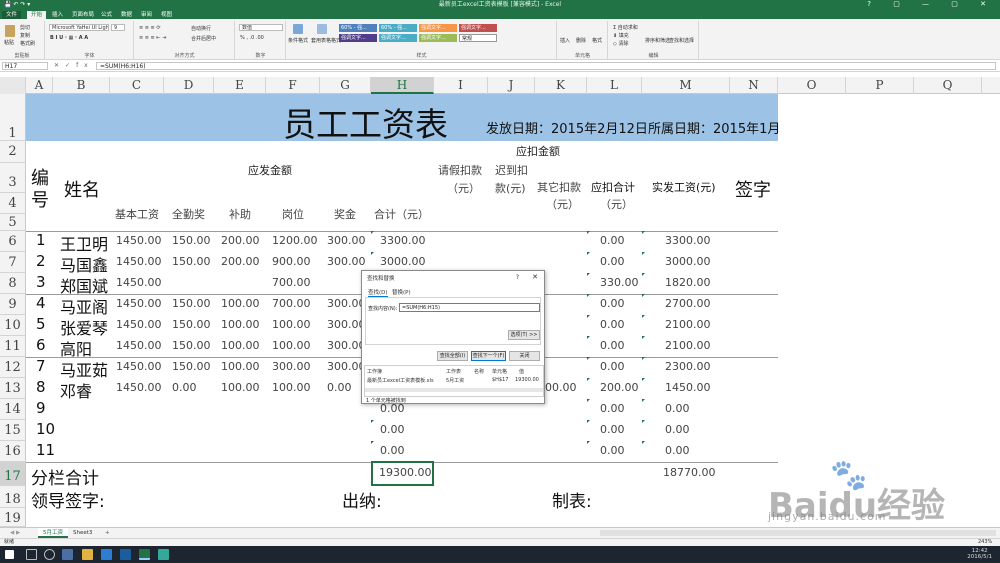  I want to click on row-header-17: 17, so click(13, 474).